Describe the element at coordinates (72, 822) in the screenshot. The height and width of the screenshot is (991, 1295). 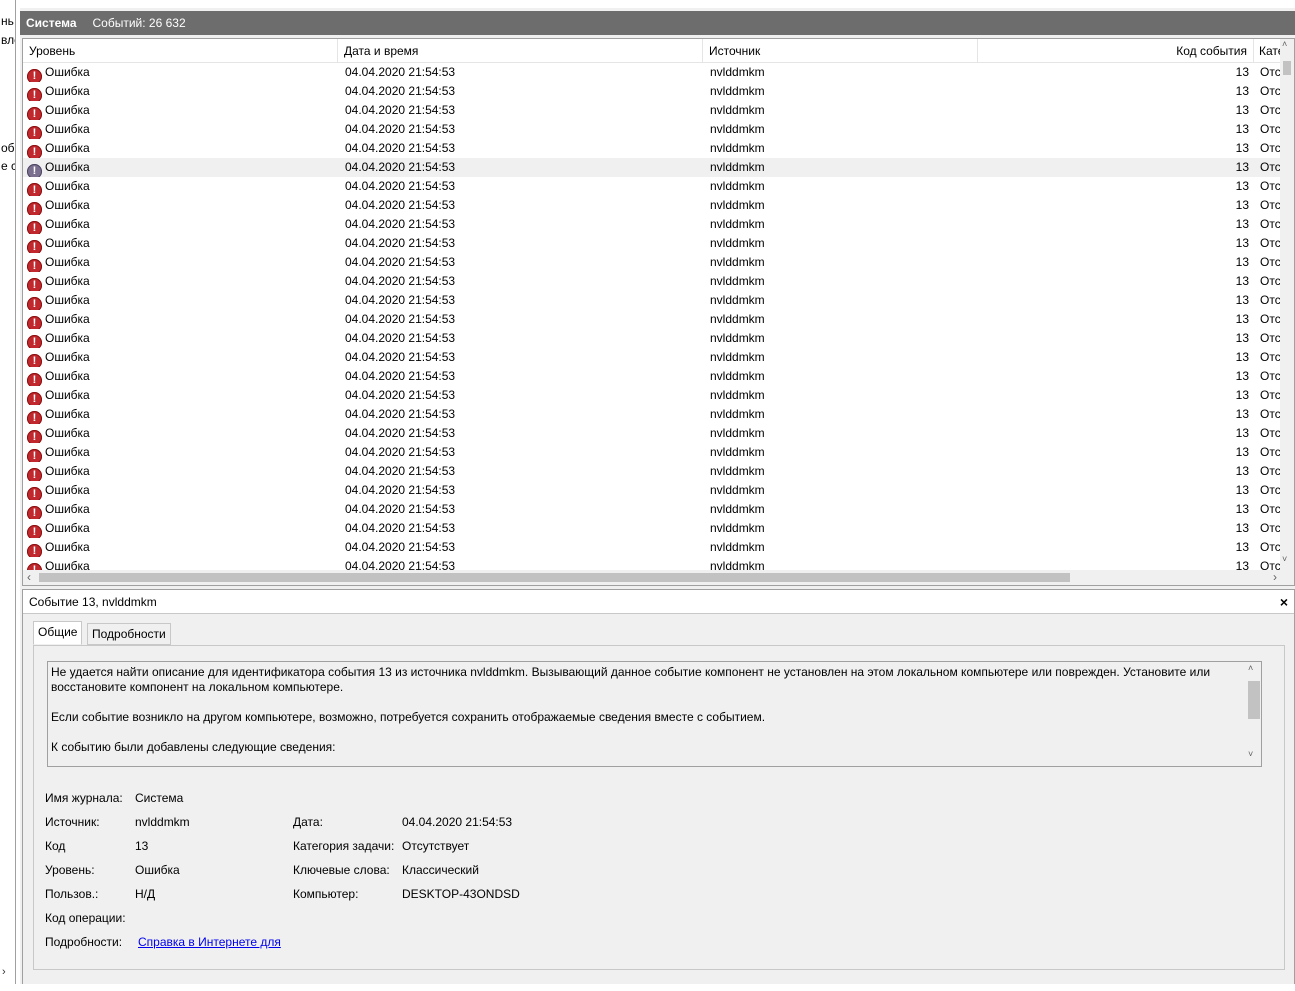
I see `field-label-source: Источник:` at that location.